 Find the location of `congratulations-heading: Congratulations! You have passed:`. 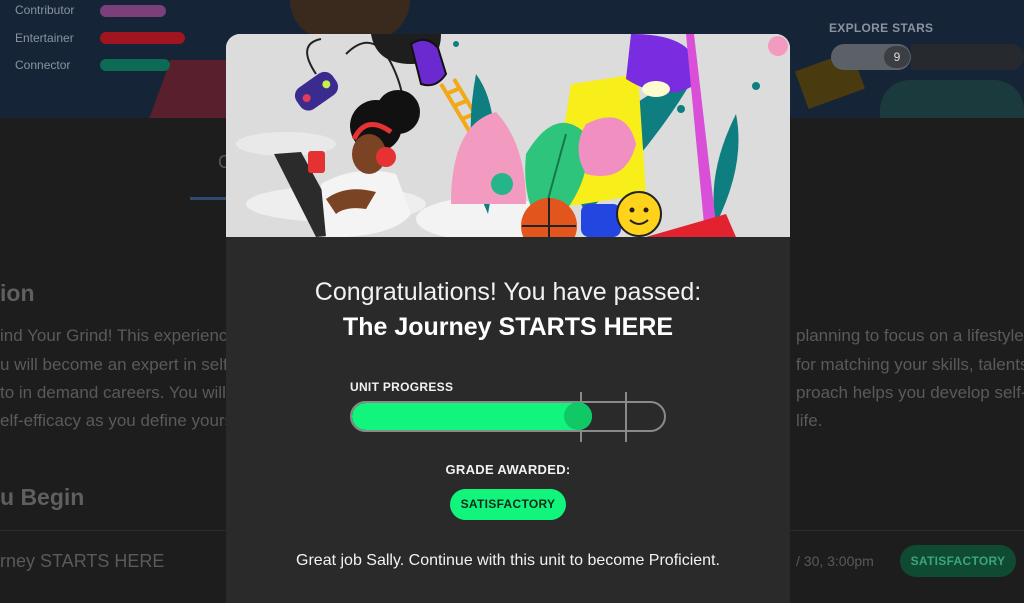

congratulations-heading: Congratulations! You have passed: is located at coordinates (508, 292).